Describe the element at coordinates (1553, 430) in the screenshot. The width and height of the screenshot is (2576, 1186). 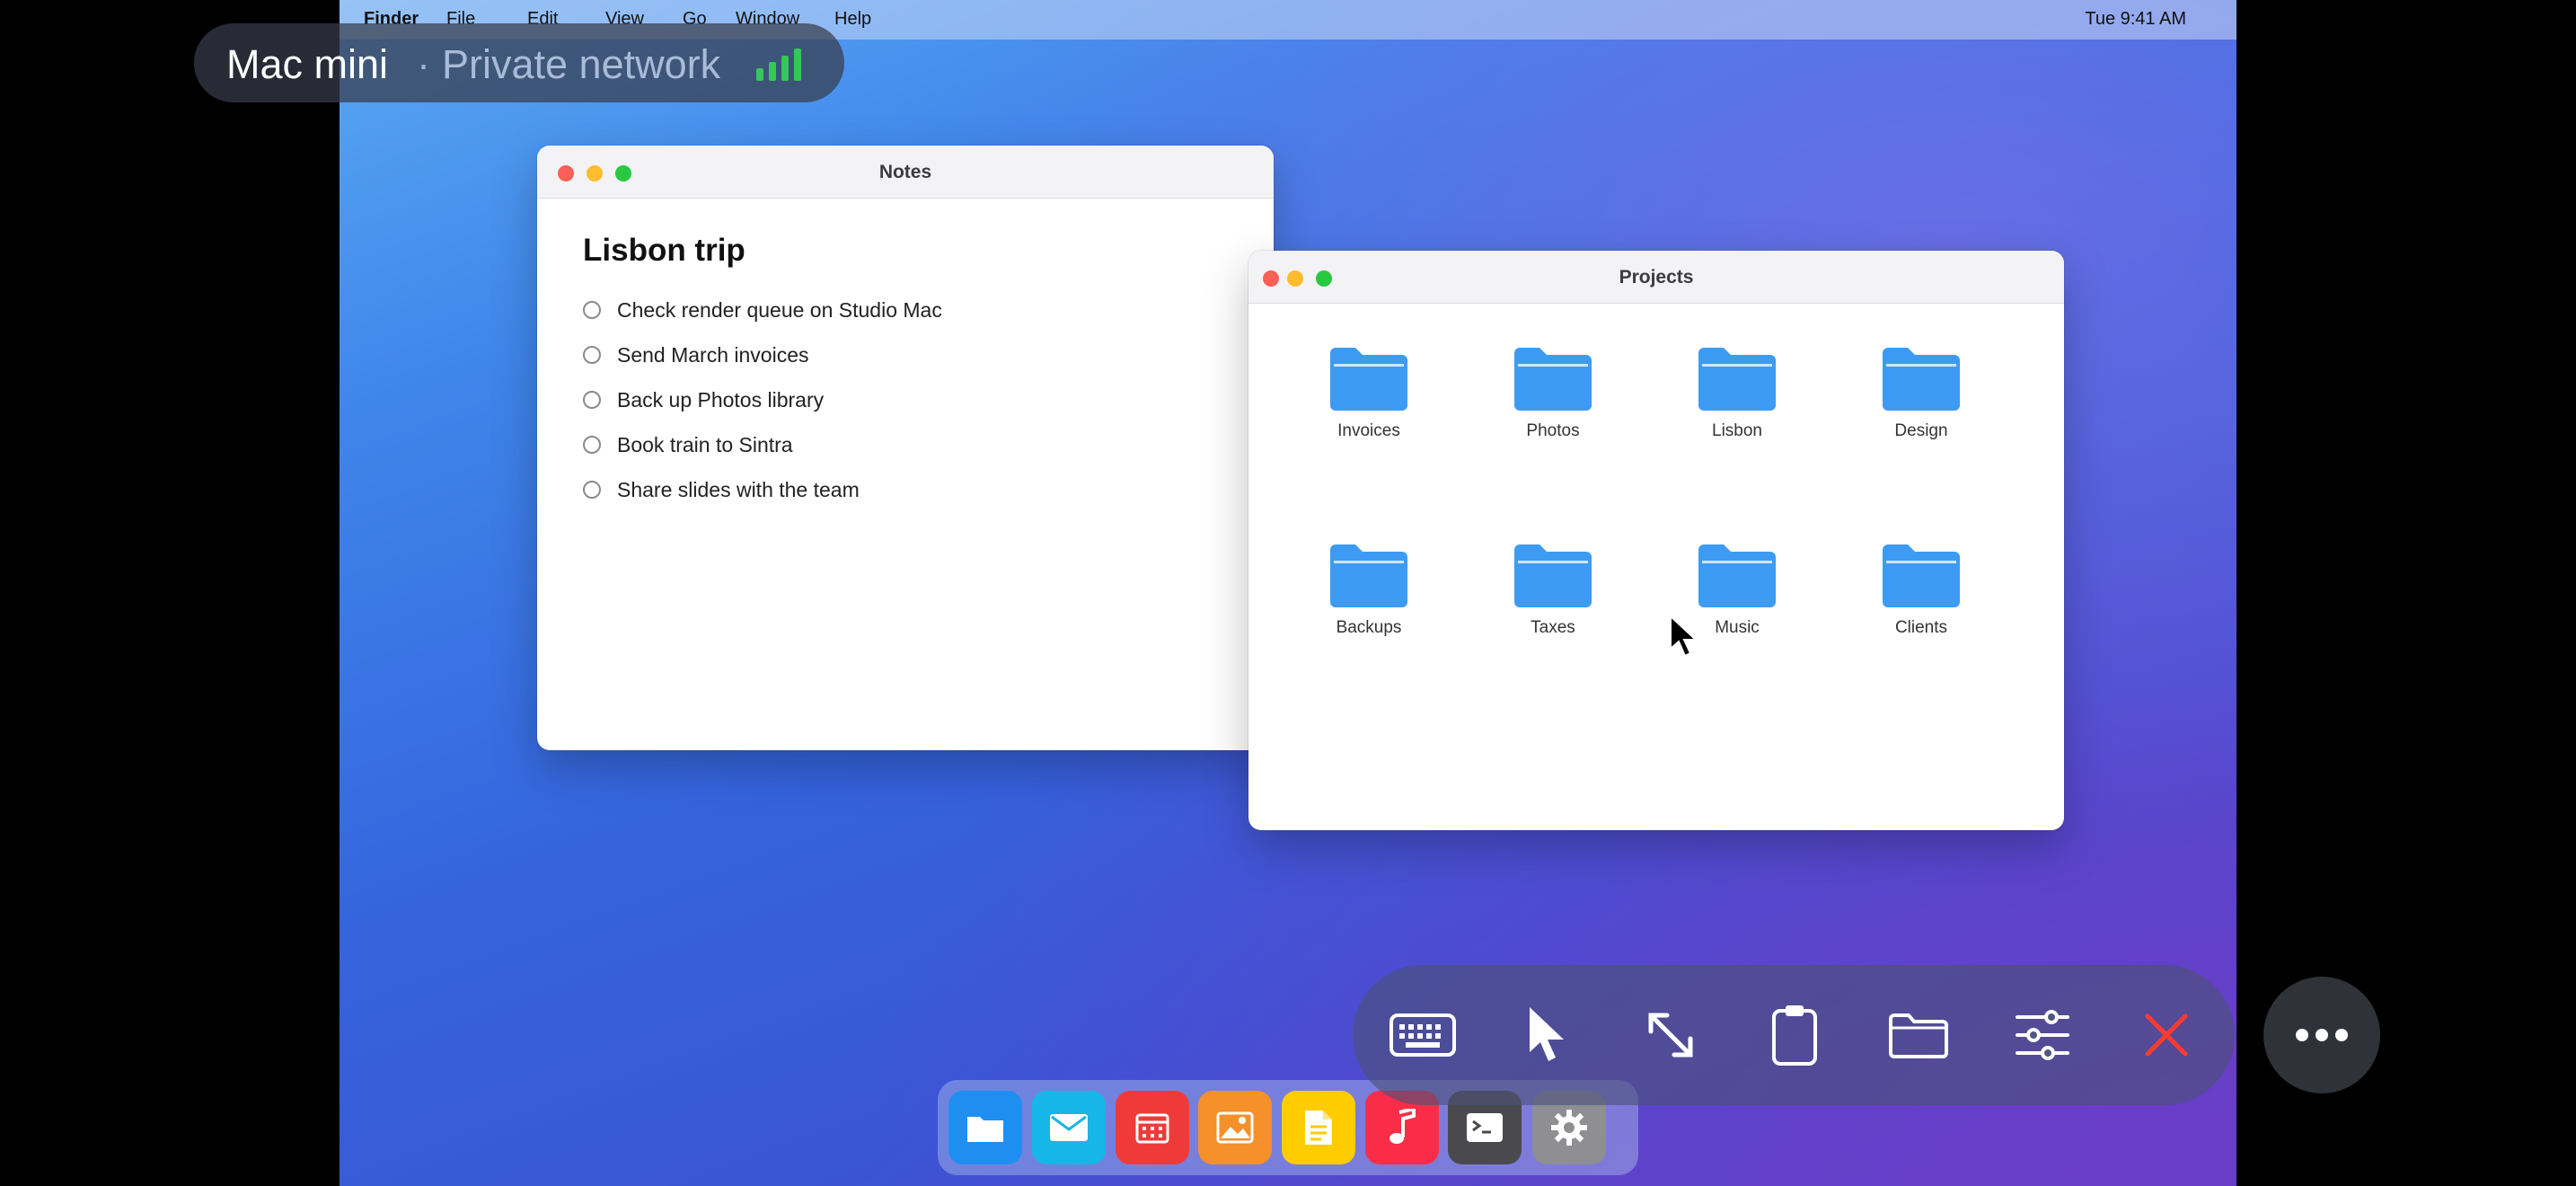
I see `folder-label: Photos` at that location.